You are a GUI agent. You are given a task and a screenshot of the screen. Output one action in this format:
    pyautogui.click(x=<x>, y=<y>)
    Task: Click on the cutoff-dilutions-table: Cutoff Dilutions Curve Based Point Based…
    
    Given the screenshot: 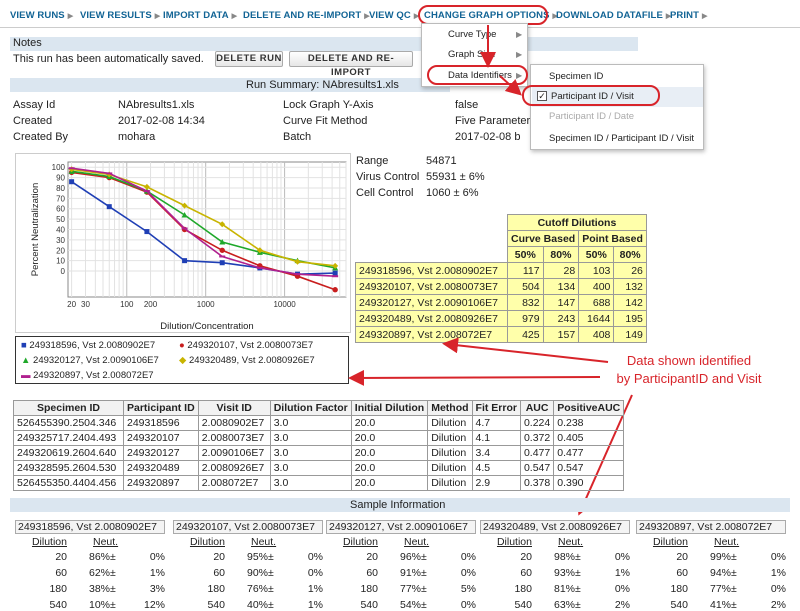 What is the action you would take?
    pyautogui.click(x=501, y=278)
    